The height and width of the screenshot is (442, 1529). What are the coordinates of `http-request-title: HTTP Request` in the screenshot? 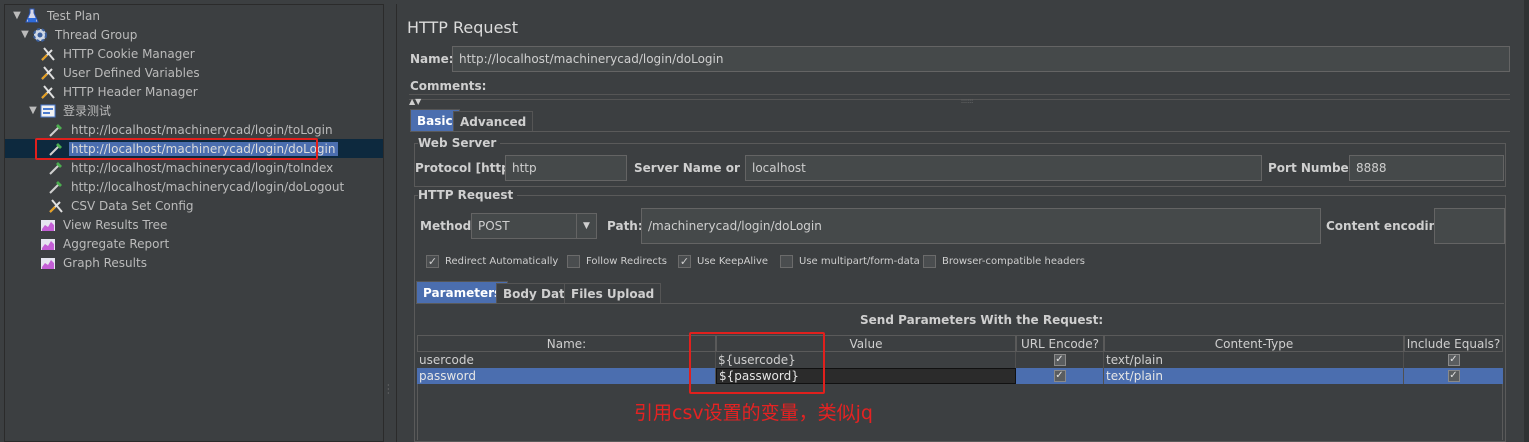 It's located at (468, 195).